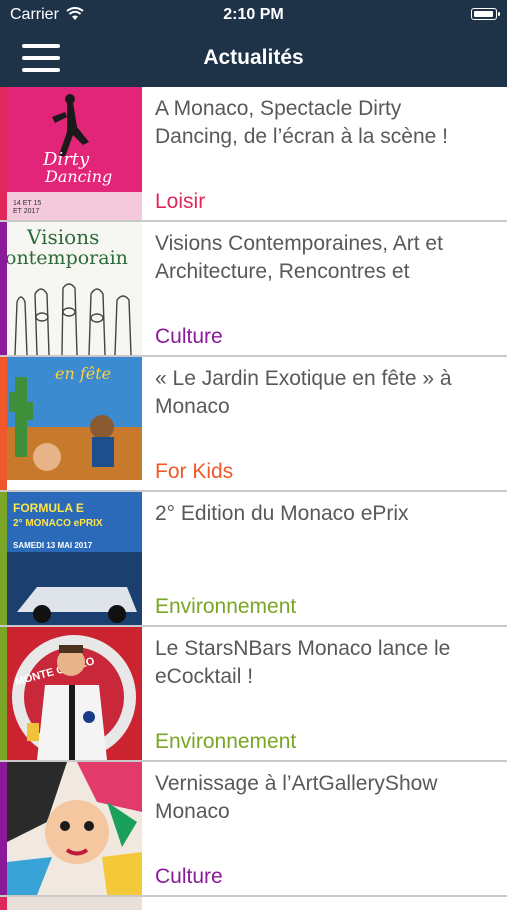 The width and height of the screenshot is (507, 910). Describe the element at coordinates (27, 203) in the screenshot. I see `thumb-text-3: 14 ET 15` at that location.